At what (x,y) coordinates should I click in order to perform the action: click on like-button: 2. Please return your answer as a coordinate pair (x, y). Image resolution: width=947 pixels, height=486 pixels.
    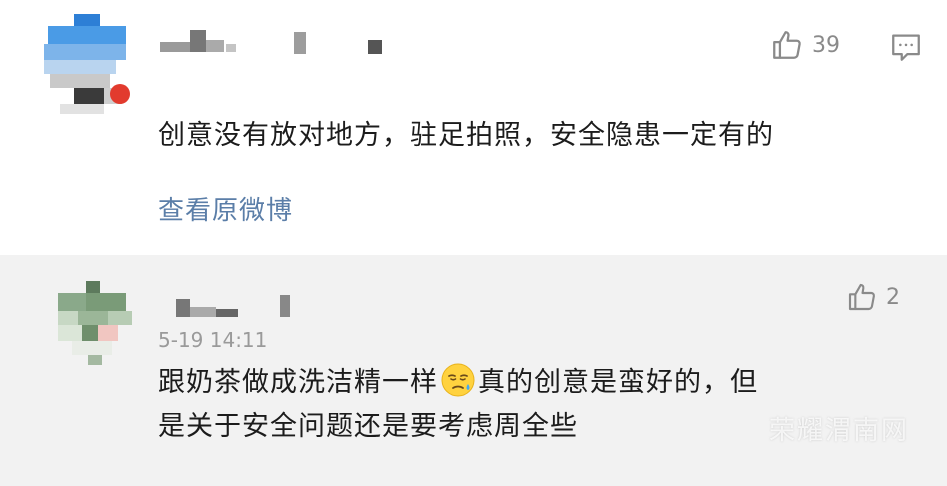
    Looking at the image, I should click on (873, 297).